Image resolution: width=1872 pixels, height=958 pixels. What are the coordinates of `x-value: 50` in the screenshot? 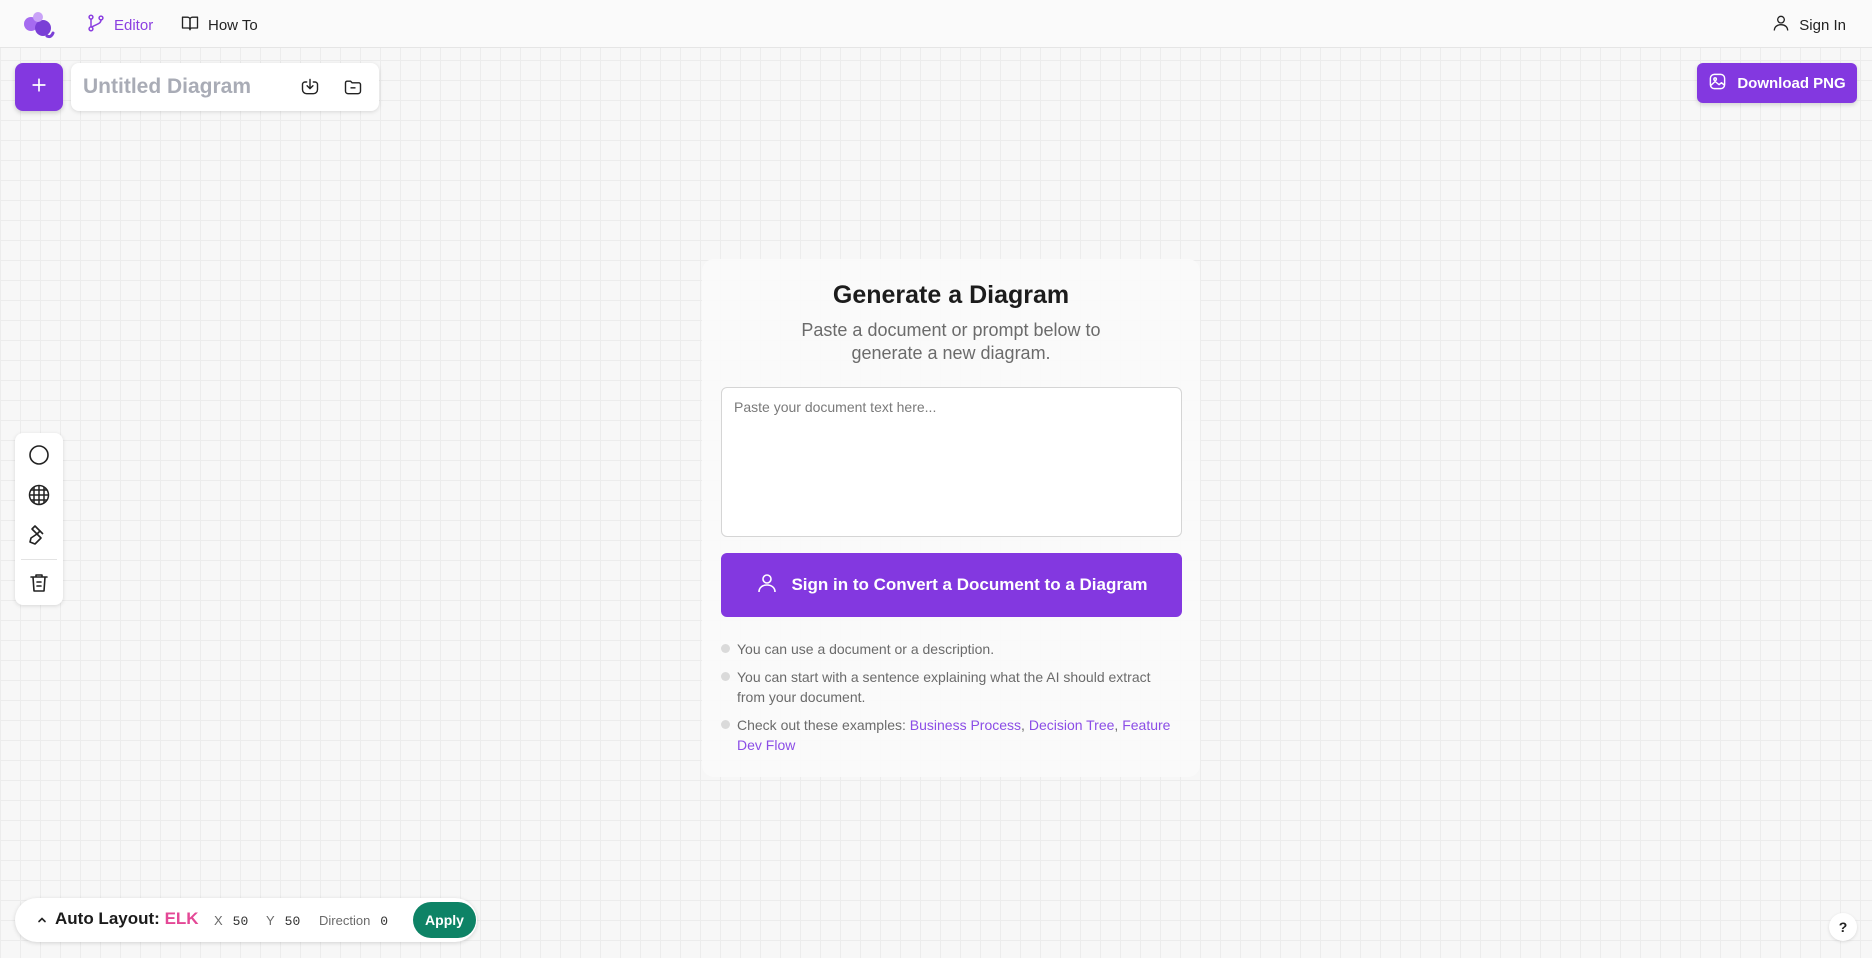 It's located at (241, 921).